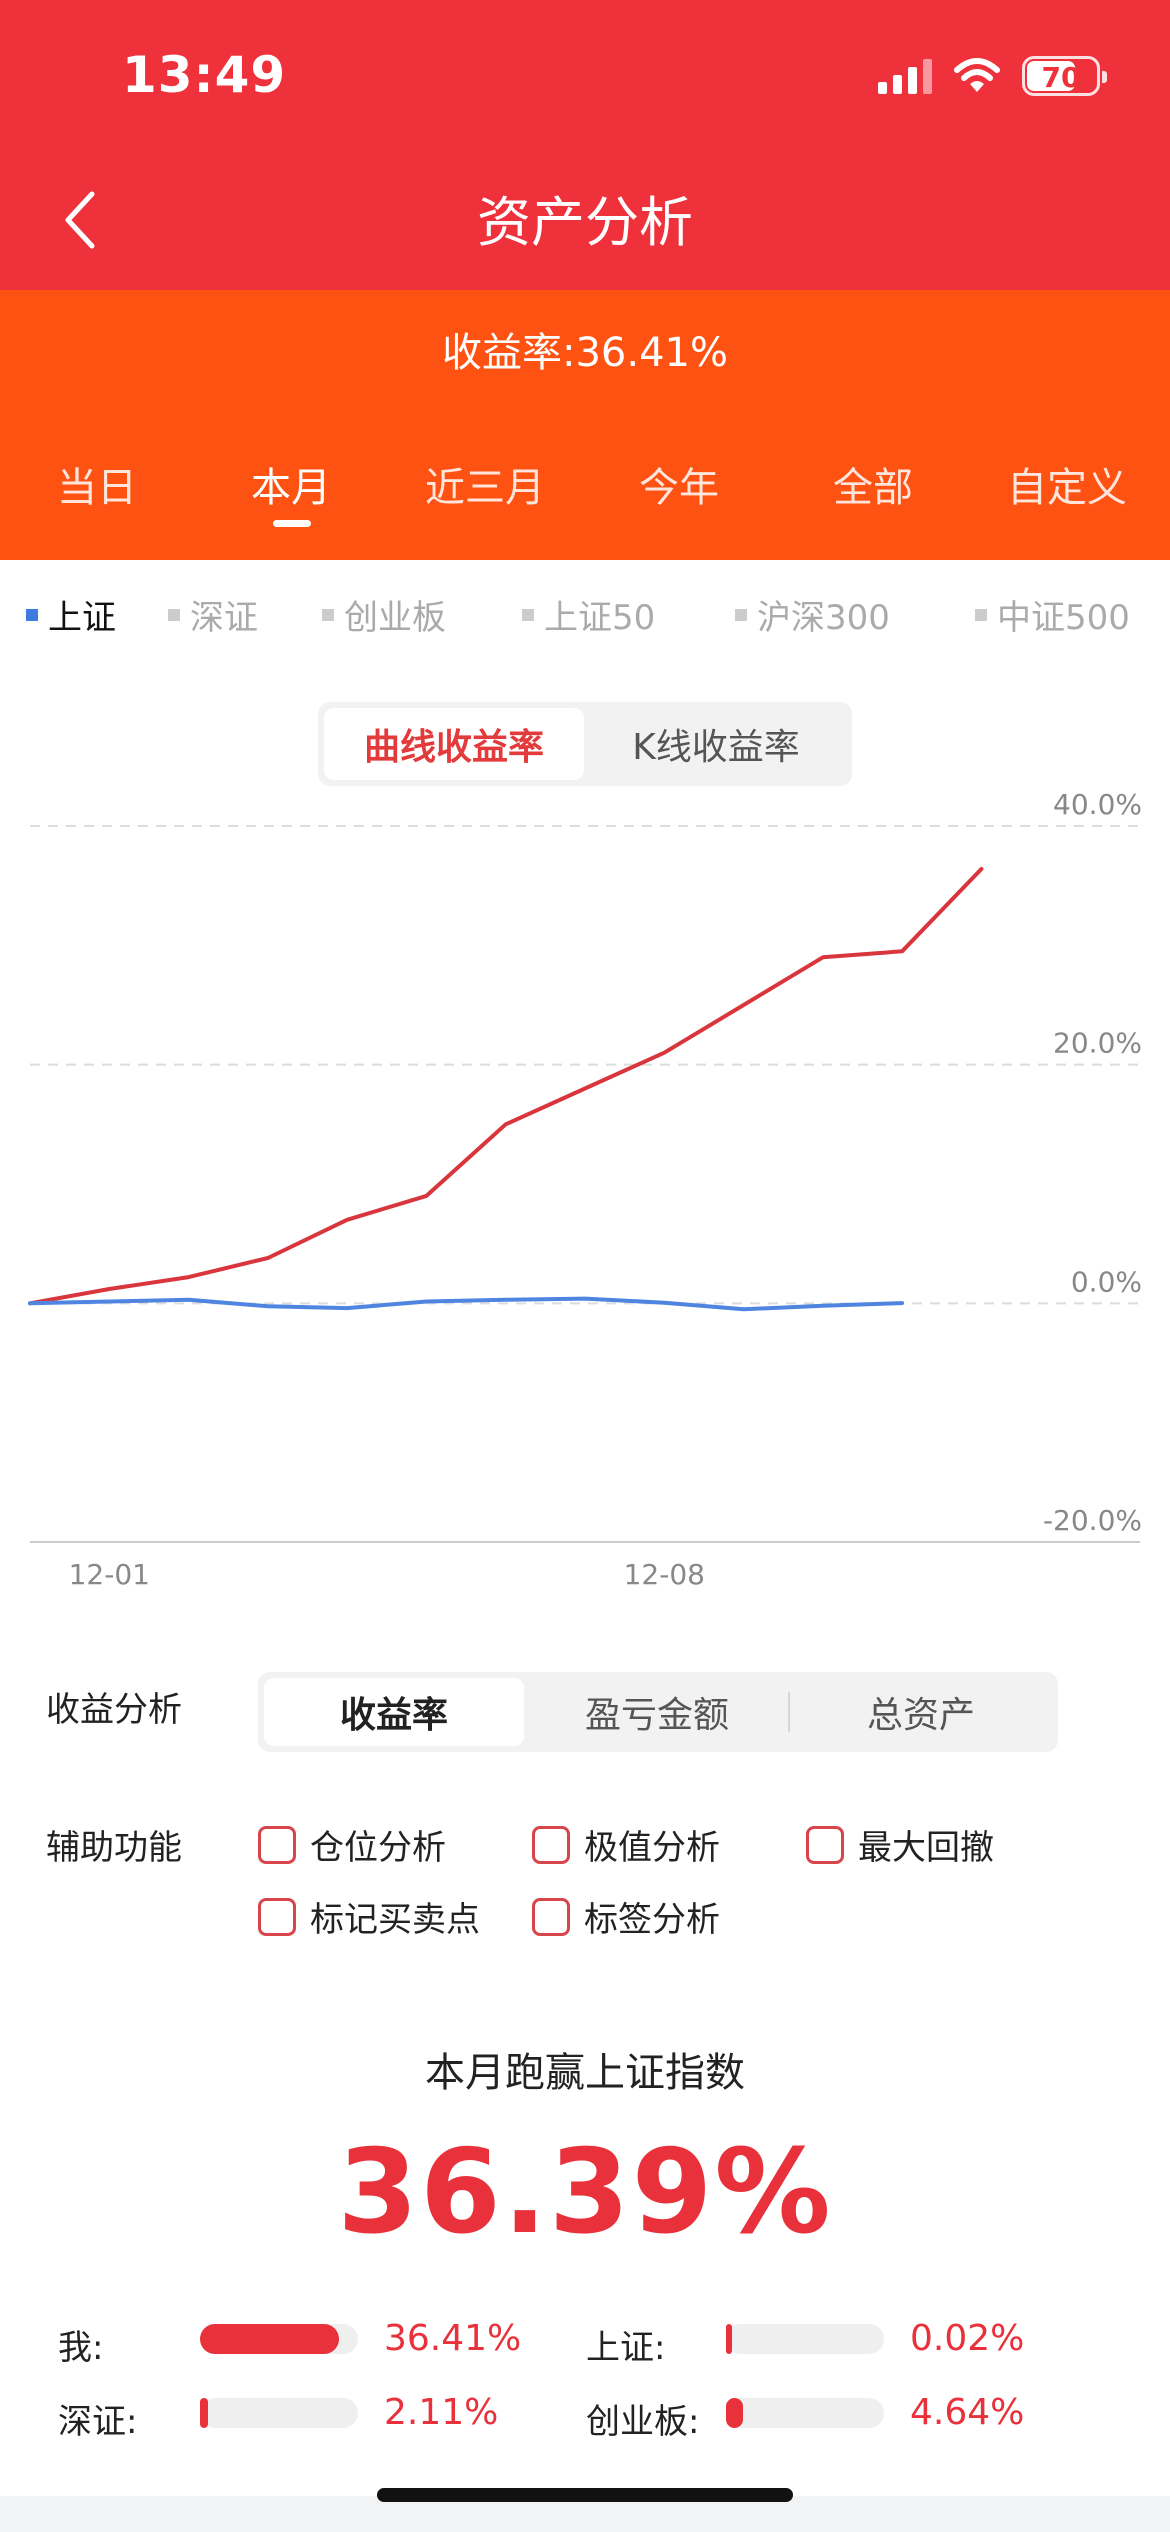  What do you see at coordinates (735, 2413) in the screenshot?
I see `compare-fill-chinext` at bounding box center [735, 2413].